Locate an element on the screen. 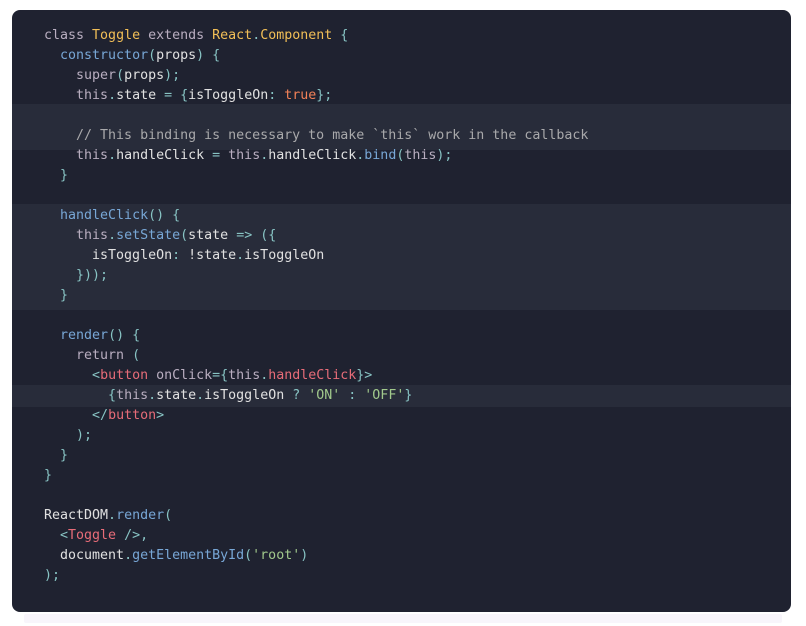 This screenshot has width=806, height=626. code-token: 'root' is located at coordinates (276, 555).